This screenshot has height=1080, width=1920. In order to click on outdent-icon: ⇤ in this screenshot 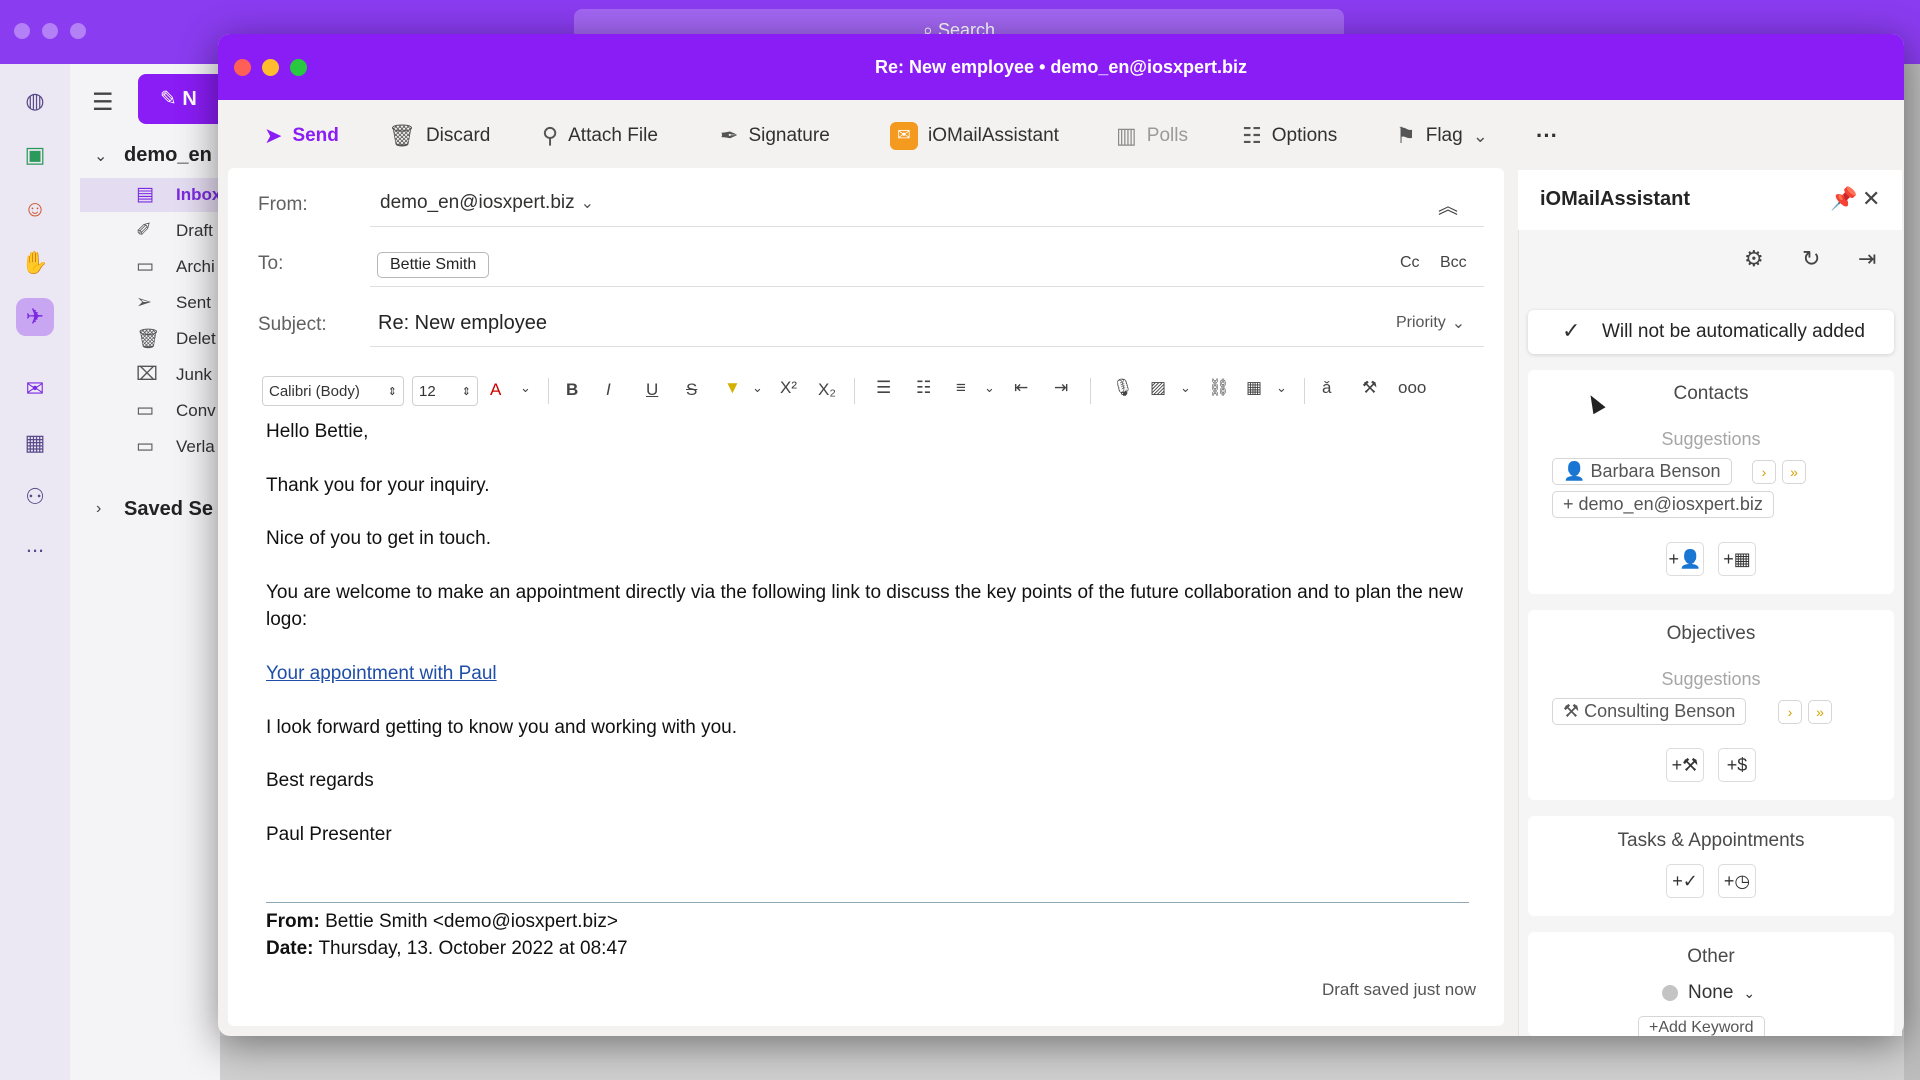, I will do `click(1021, 388)`.